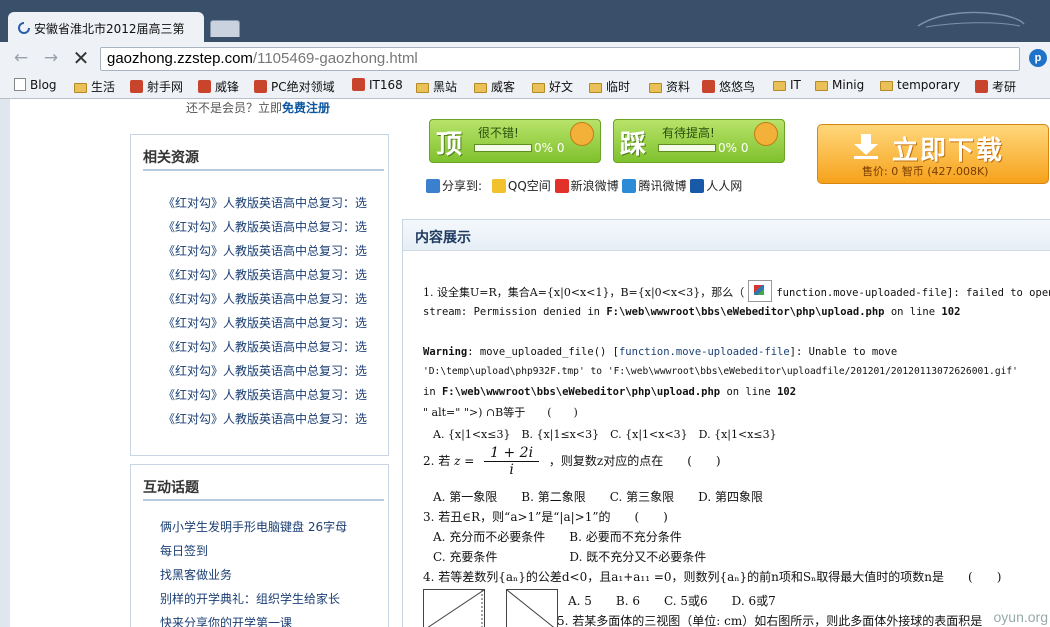 The height and width of the screenshot is (627, 1050). What do you see at coordinates (226, 620) in the screenshot?
I see `topic-link: 快来分享你的开学第一课` at bounding box center [226, 620].